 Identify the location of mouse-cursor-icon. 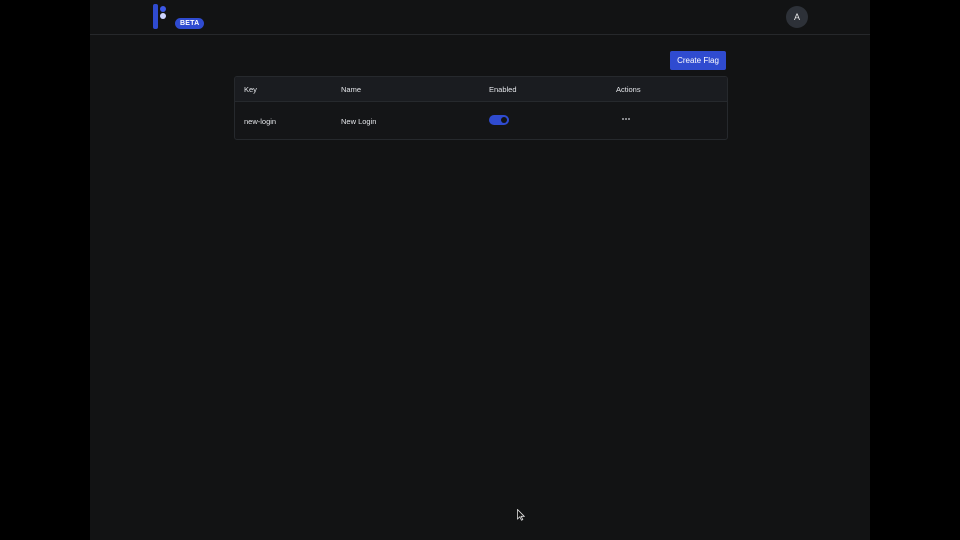
(521, 515).